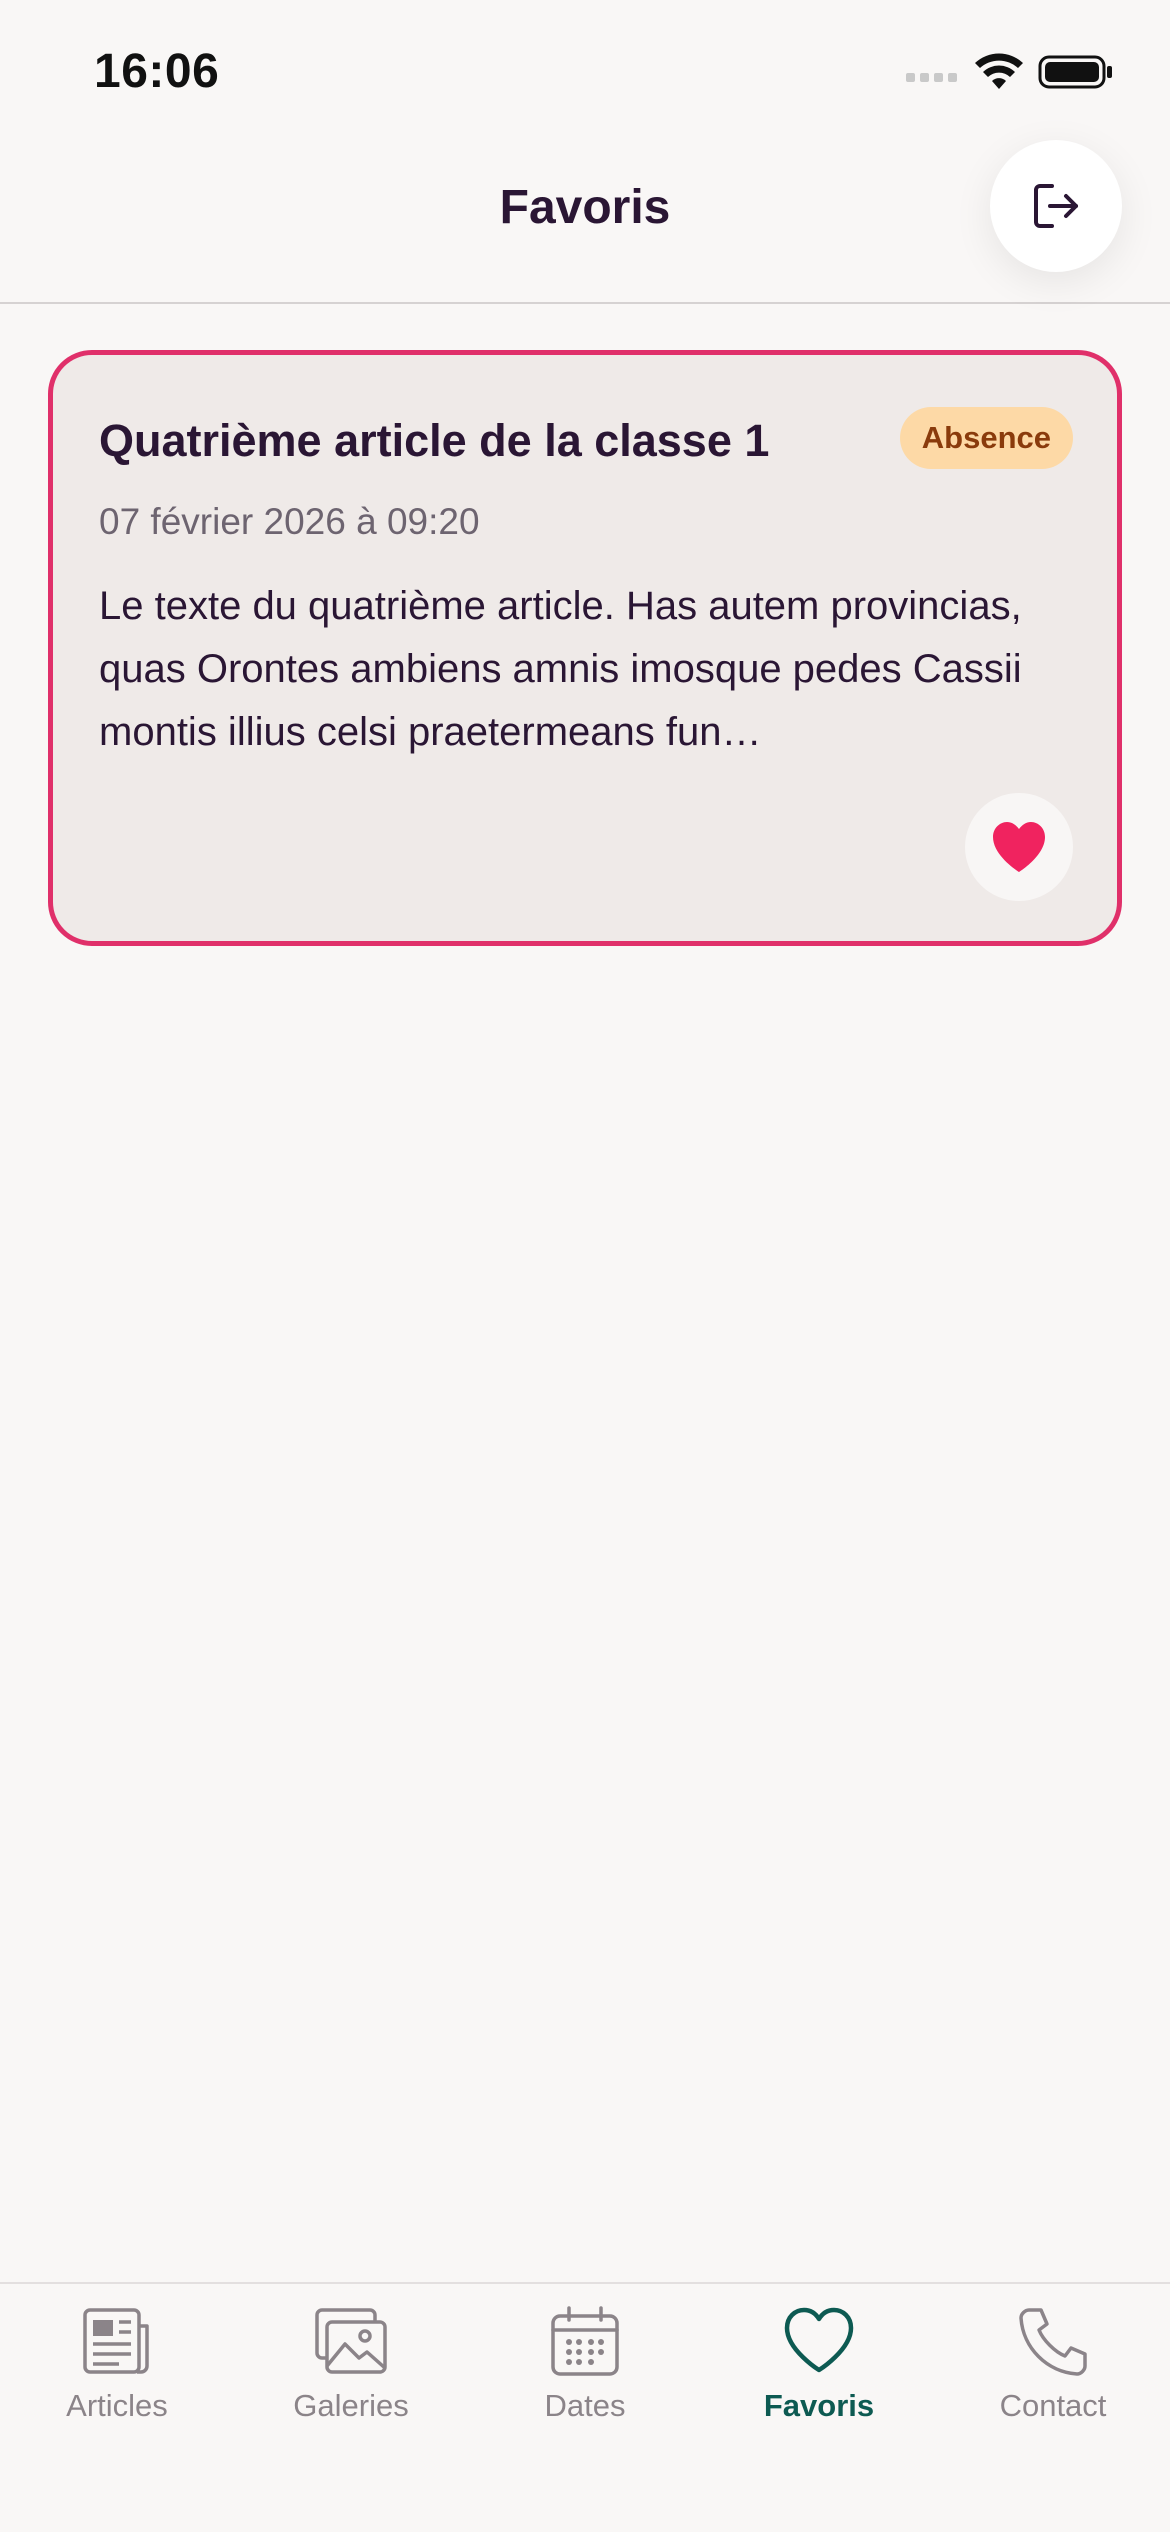  What do you see at coordinates (819, 2374) in the screenshot?
I see `tab-favoris: Favoris` at bounding box center [819, 2374].